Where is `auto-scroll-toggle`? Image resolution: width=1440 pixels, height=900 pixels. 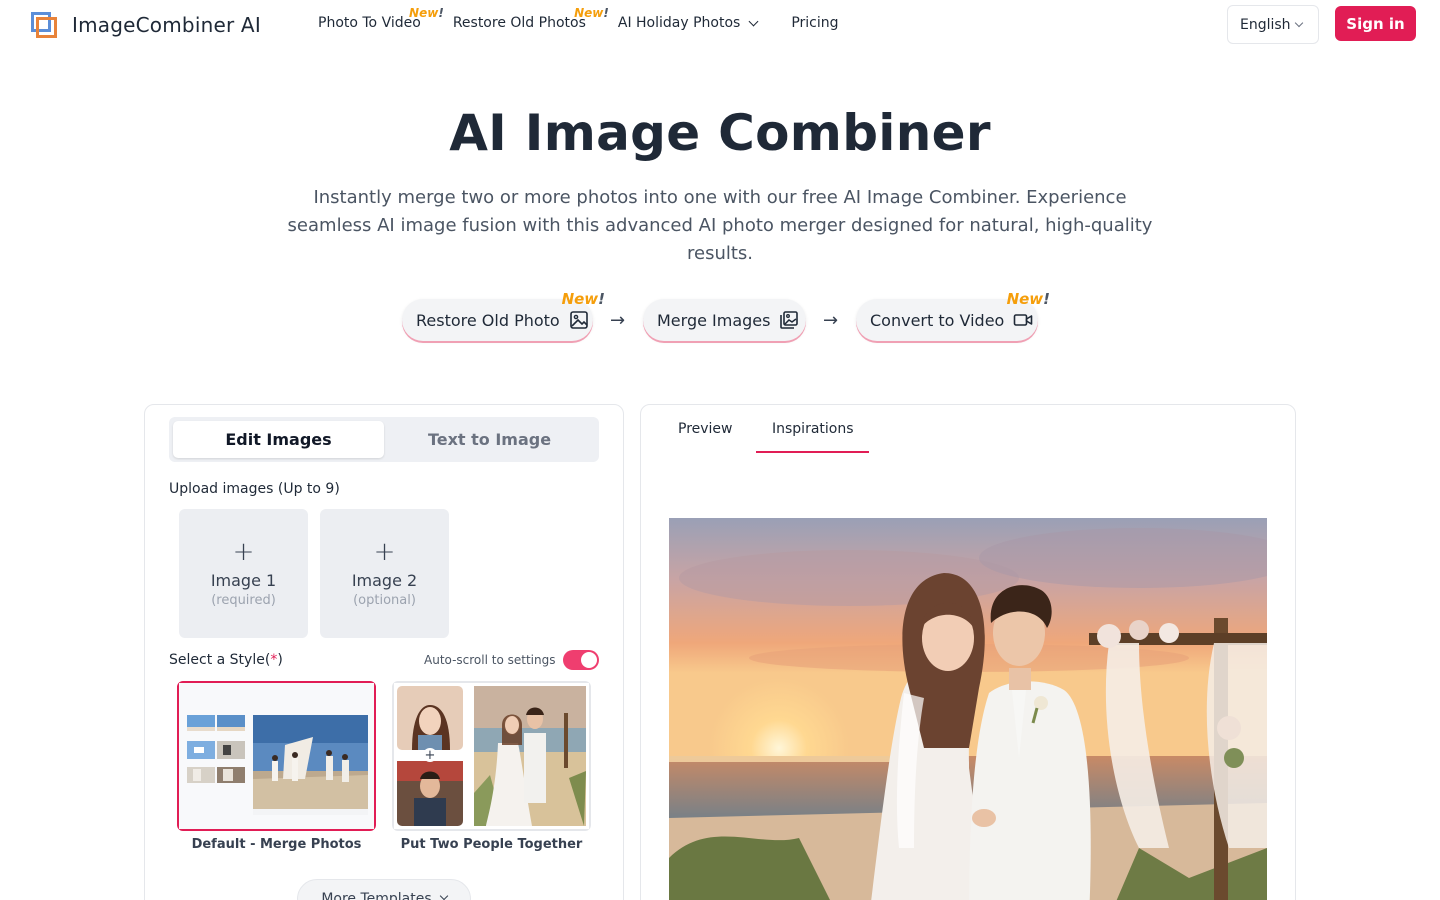 auto-scroll-toggle is located at coordinates (581, 660).